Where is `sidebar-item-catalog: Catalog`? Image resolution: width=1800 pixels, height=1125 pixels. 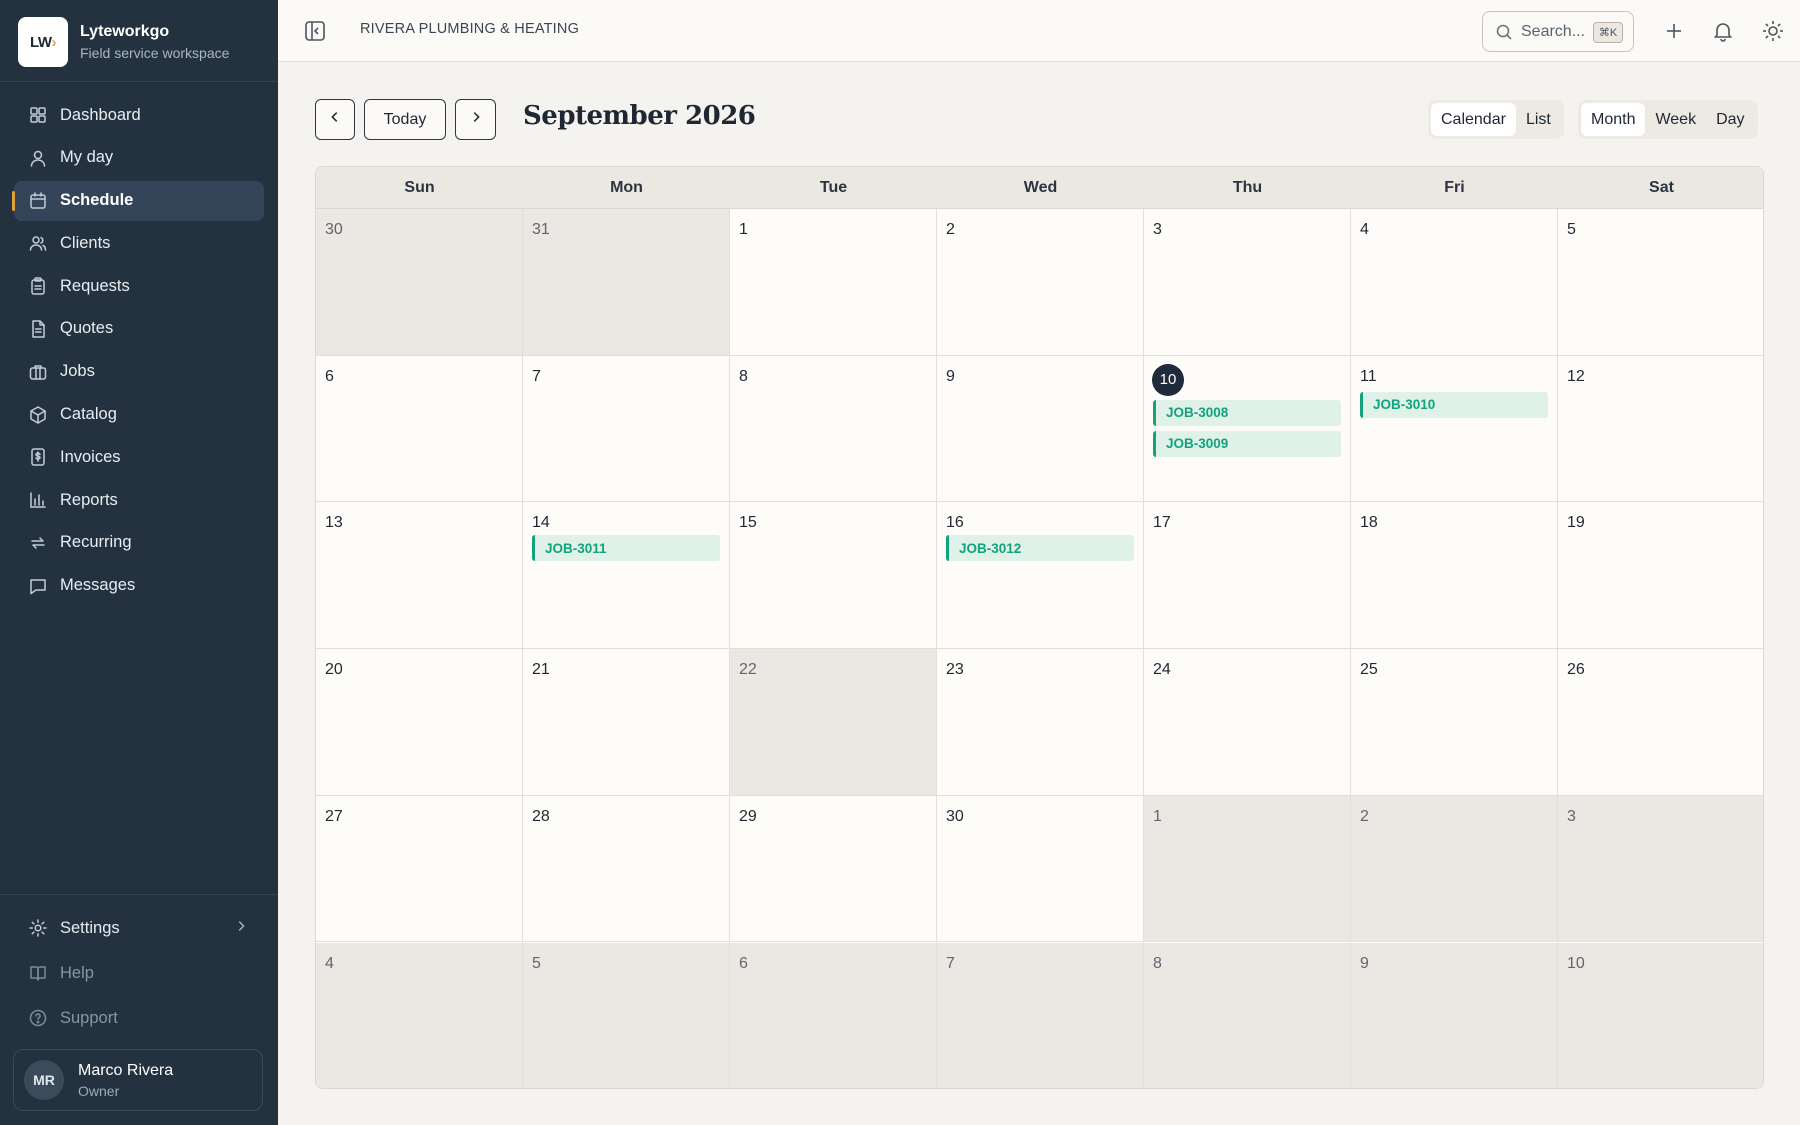
sidebar-item-catalog: Catalog is located at coordinates (139, 415).